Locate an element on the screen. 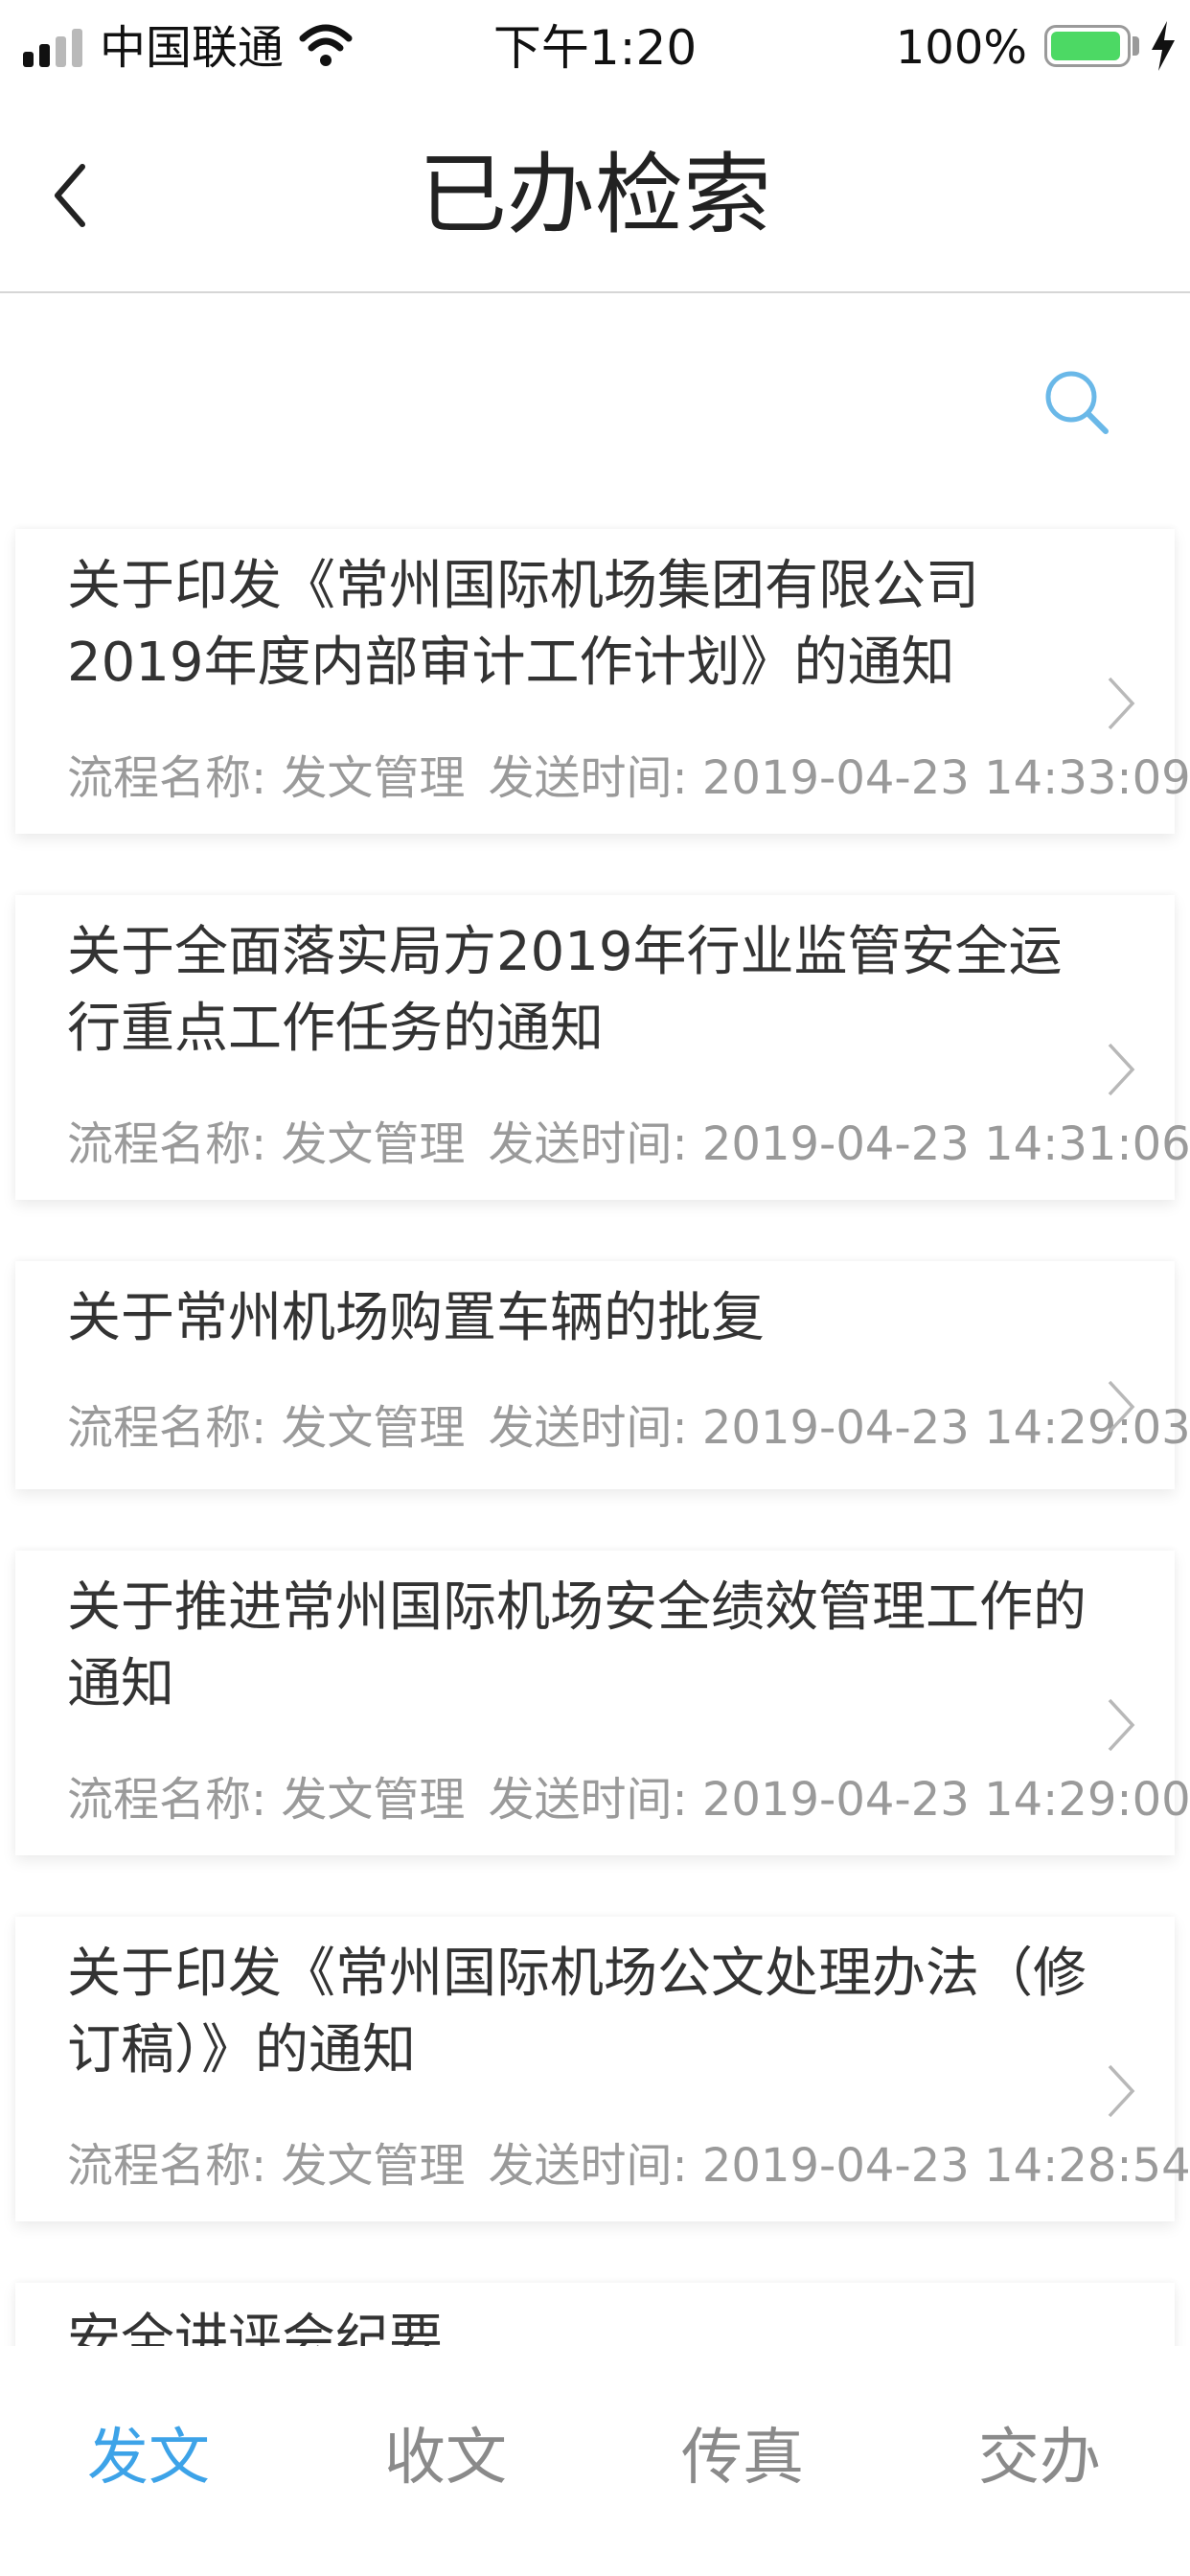 This screenshot has height=2576, width=1190. list-item-meta: 流程名称: 发文管理 发送时间: 2019-04-23 14:29:00 is located at coordinates (629, 1799).